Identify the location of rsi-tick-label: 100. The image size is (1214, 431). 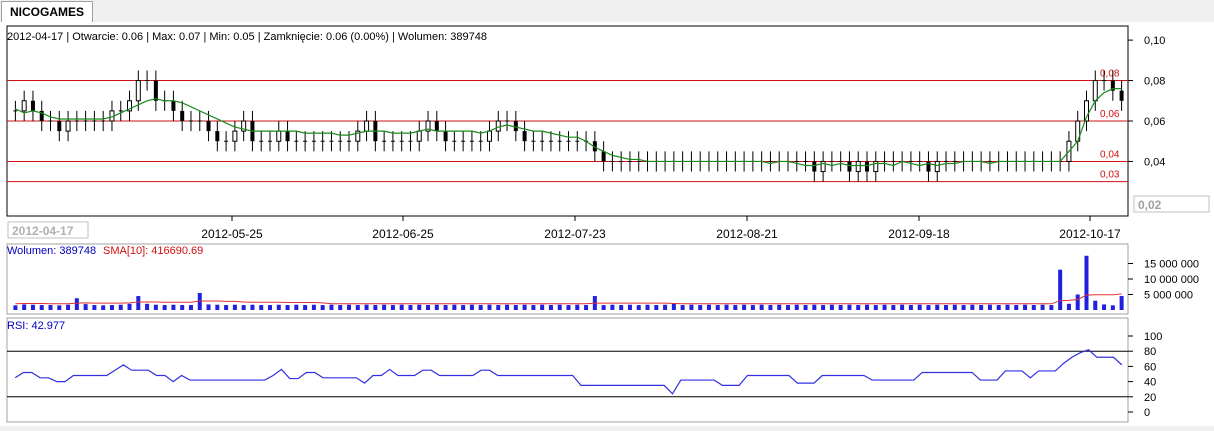
(1153, 337).